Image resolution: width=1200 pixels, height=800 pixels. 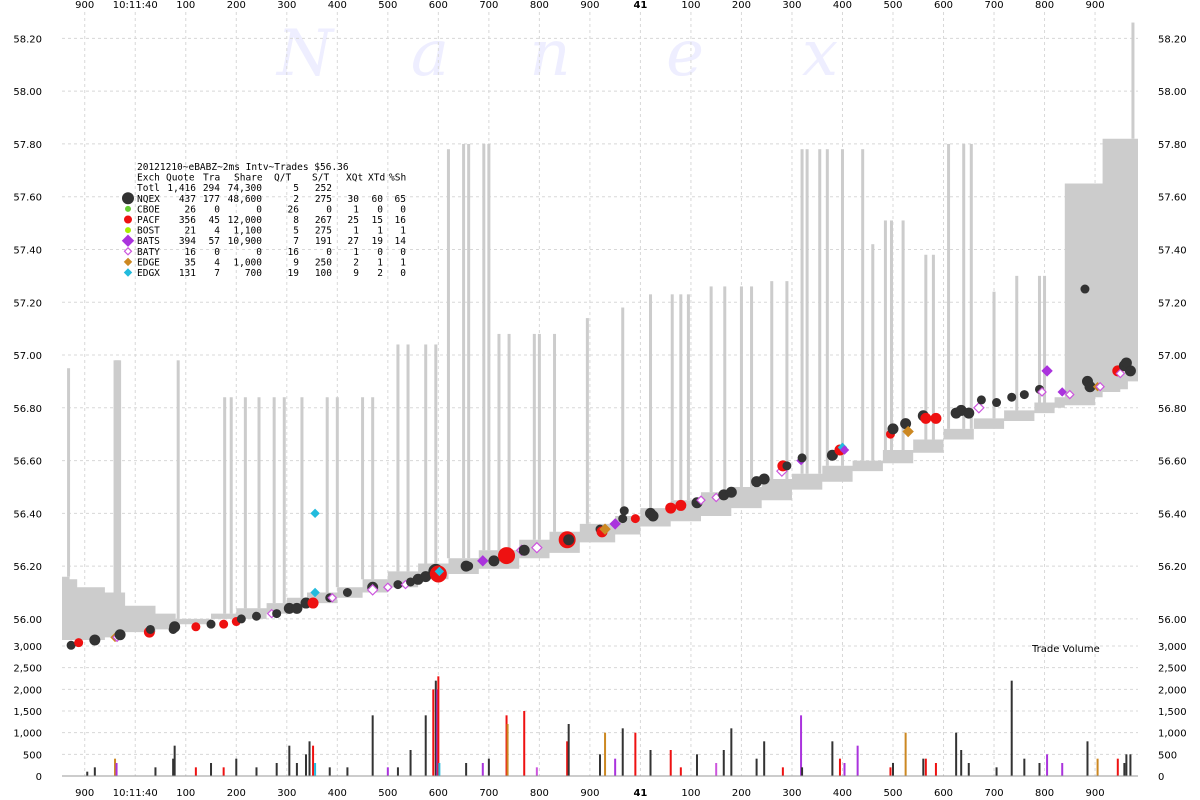 What do you see at coordinates (690, 5) in the screenshot?
I see `time-tick-label: 100` at bounding box center [690, 5].